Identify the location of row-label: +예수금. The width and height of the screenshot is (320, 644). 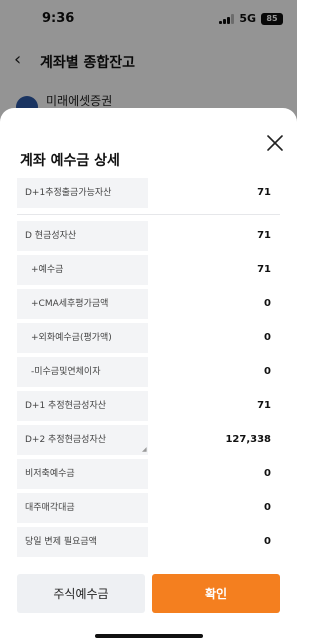
(82, 270).